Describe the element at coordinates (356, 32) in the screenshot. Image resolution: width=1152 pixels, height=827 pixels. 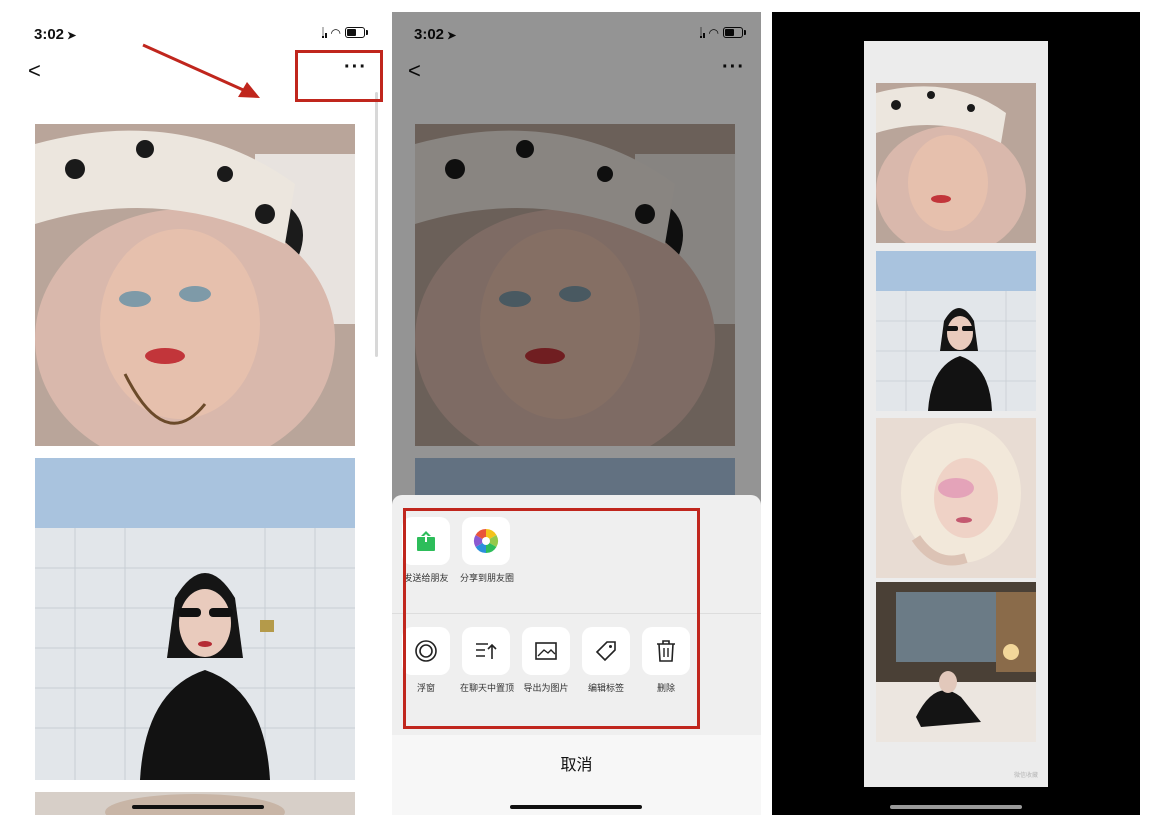
I see `battery-icon` at that location.